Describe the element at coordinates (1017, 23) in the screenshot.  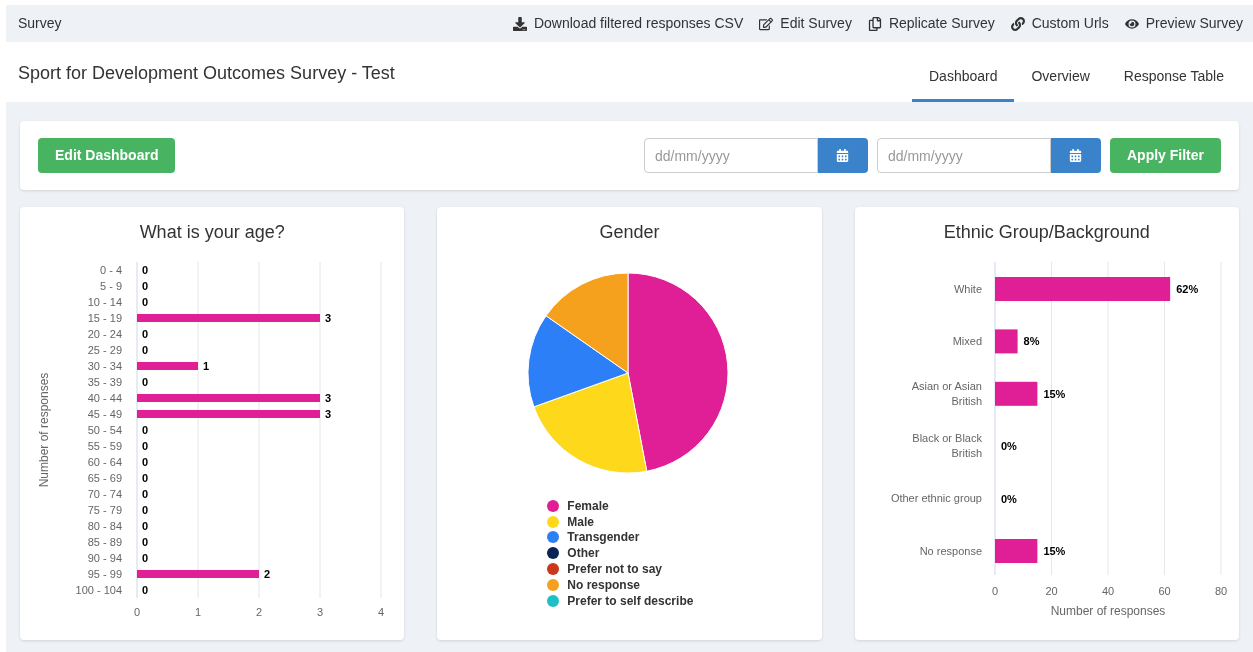
I see `link-icon` at that location.